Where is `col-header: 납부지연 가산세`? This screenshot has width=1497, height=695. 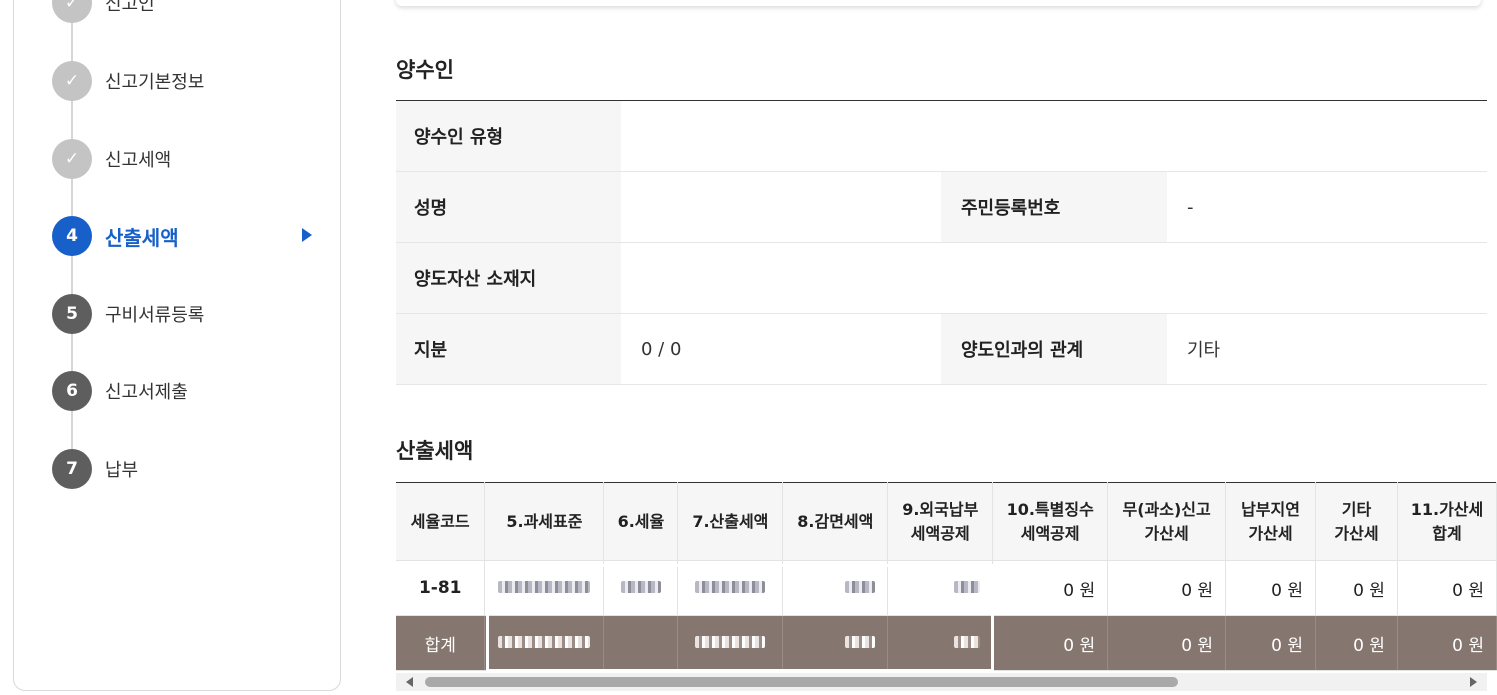 col-header: 납부지연 가산세 is located at coordinates (1270, 521).